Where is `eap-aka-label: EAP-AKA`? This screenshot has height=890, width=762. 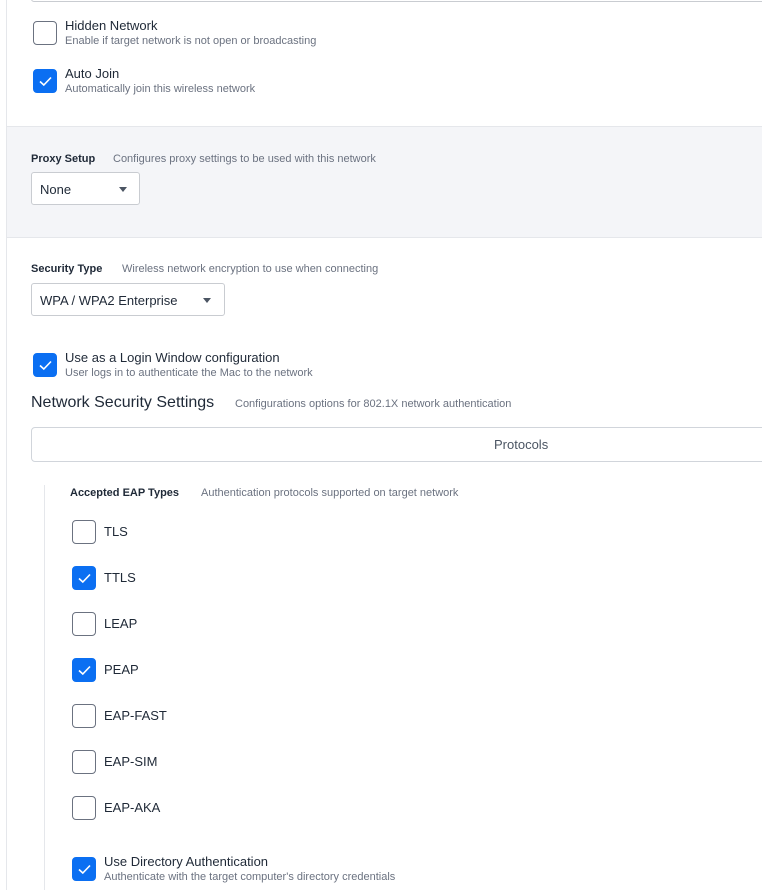 eap-aka-label: EAP-AKA is located at coordinates (132, 807).